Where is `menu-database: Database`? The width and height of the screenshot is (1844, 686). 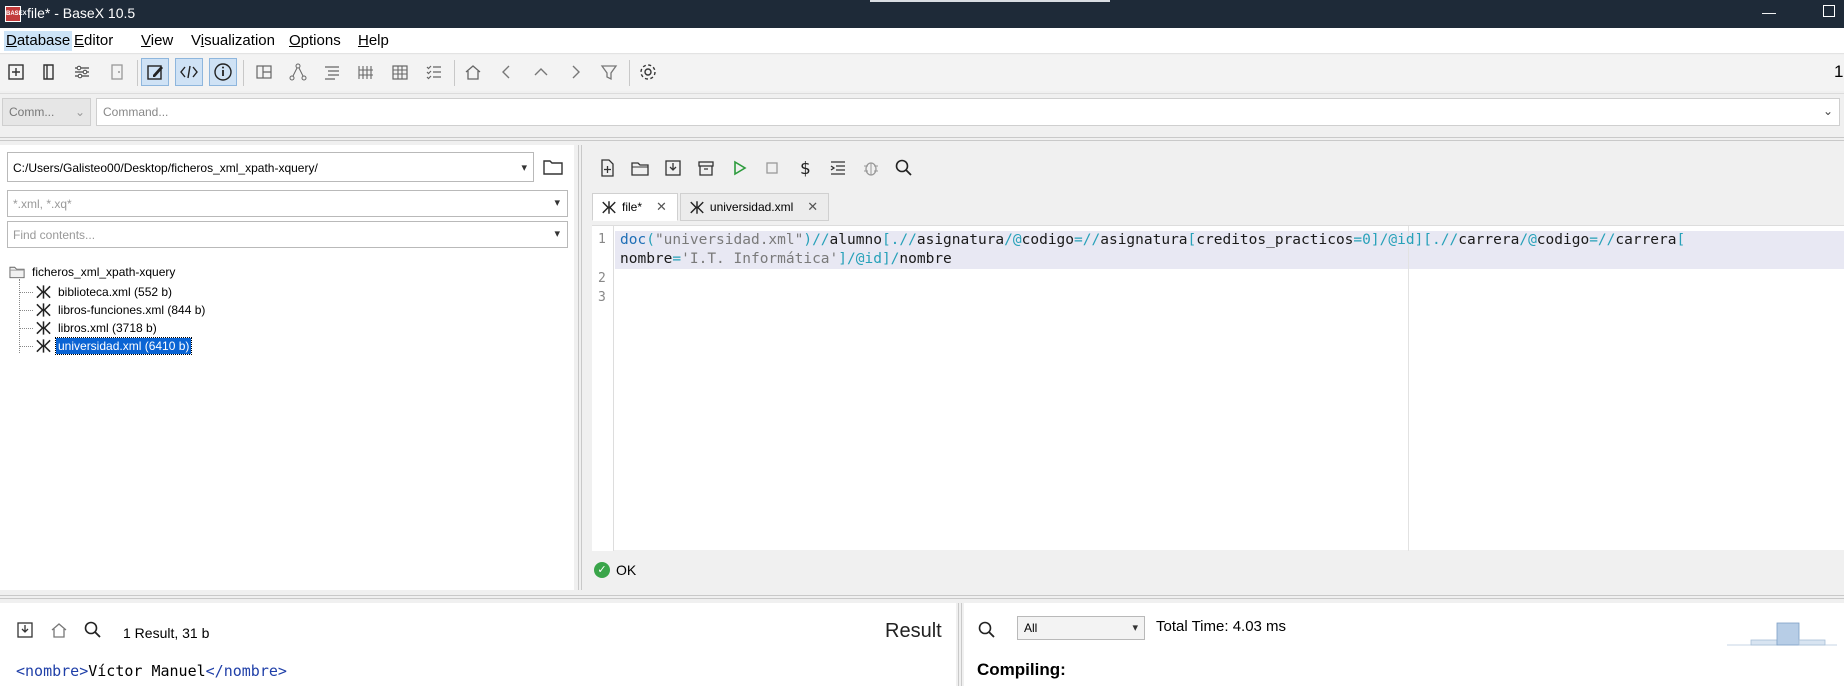 menu-database: Database is located at coordinates (38, 41).